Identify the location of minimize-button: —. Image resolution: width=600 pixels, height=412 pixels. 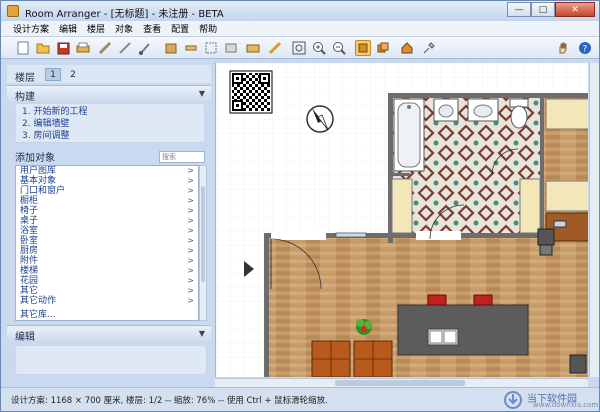
(519, 9).